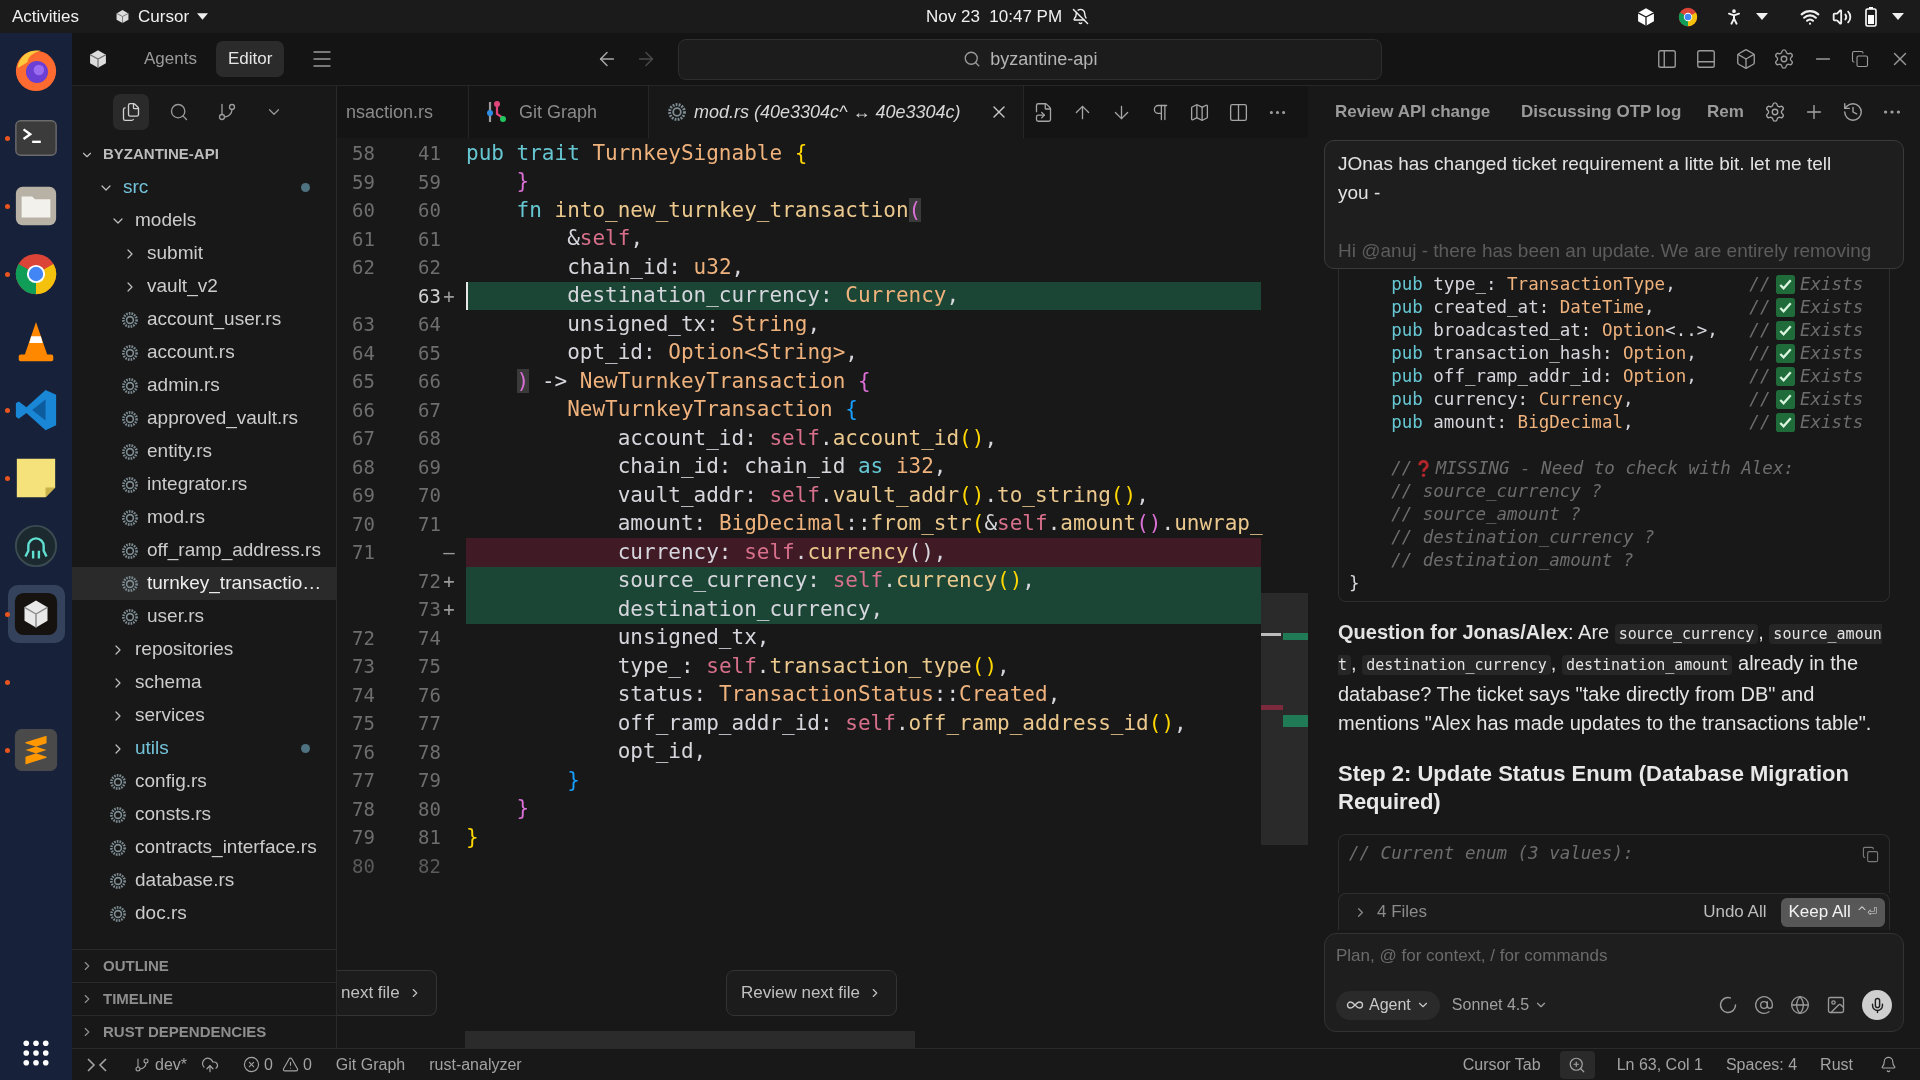  What do you see at coordinates (1870, 854) in the screenshot?
I see `copy-icon` at bounding box center [1870, 854].